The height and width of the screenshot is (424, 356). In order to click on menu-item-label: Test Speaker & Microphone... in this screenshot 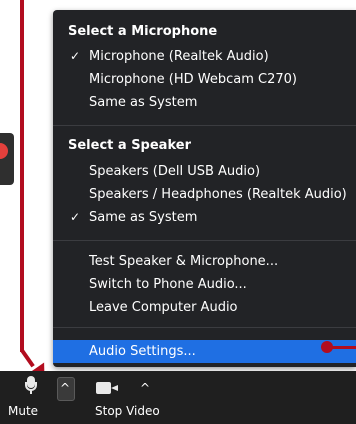, I will do `click(184, 261)`.